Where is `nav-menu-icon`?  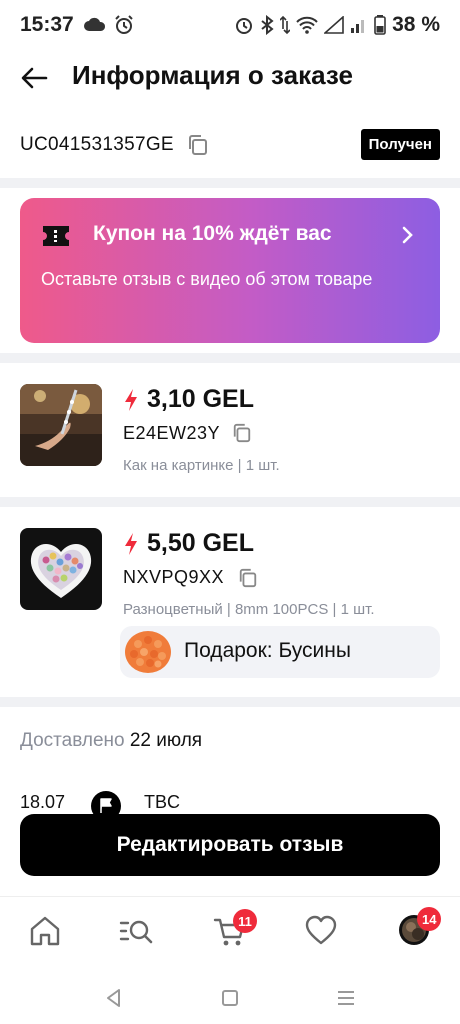 nav-menu-icon is located at coordinates (346, 998).